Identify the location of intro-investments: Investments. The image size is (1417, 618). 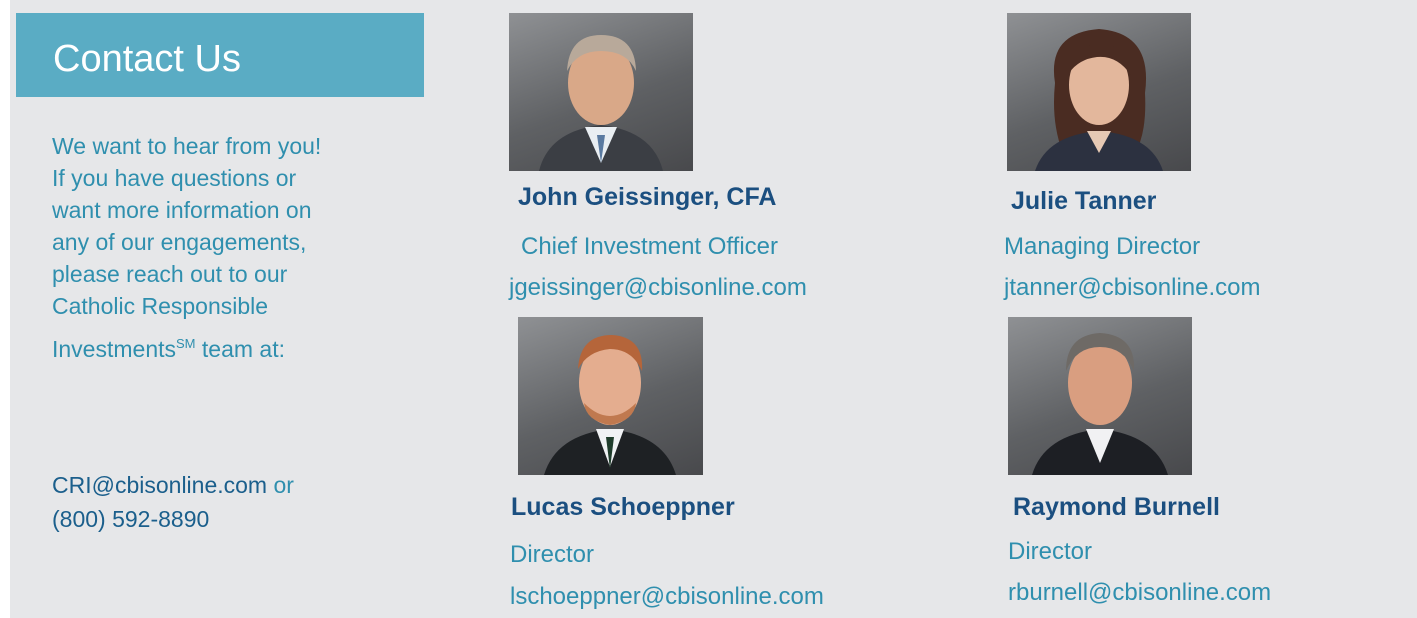
(114, 349).